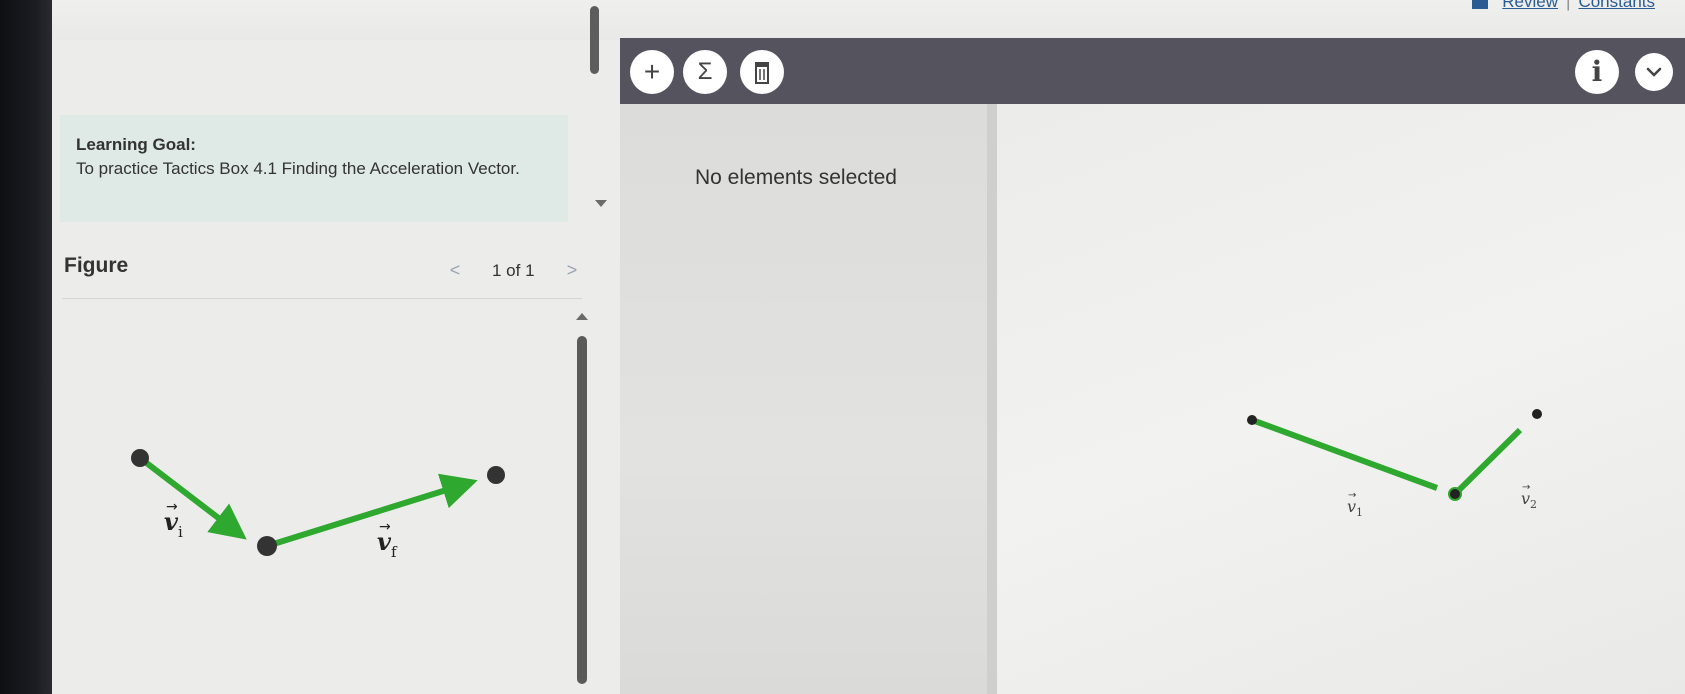 Image resolution: width=1685 pixels, height=694 pixels. I want to click on vector-v1-tail-dot, so click(1252, 420).